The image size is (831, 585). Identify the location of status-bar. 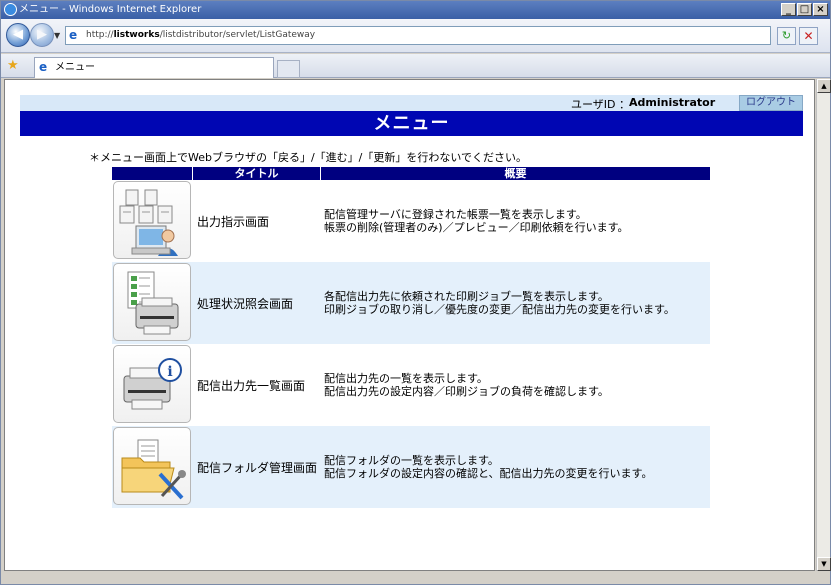
(415, 578).